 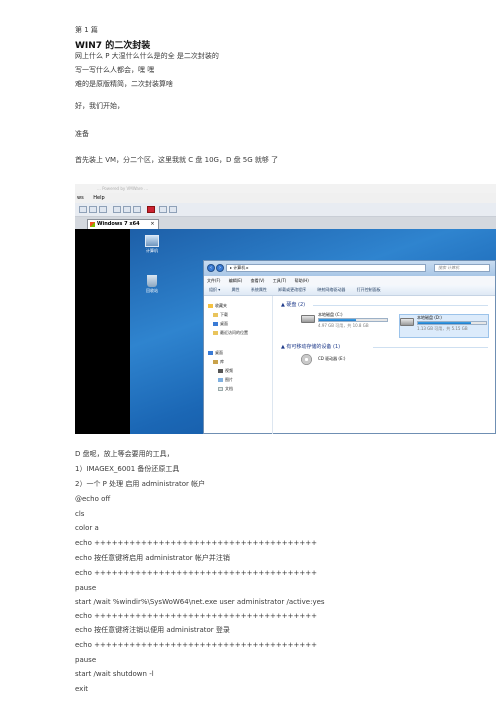 I want to click on fullscreen-icon, so click(x=163, y=209).